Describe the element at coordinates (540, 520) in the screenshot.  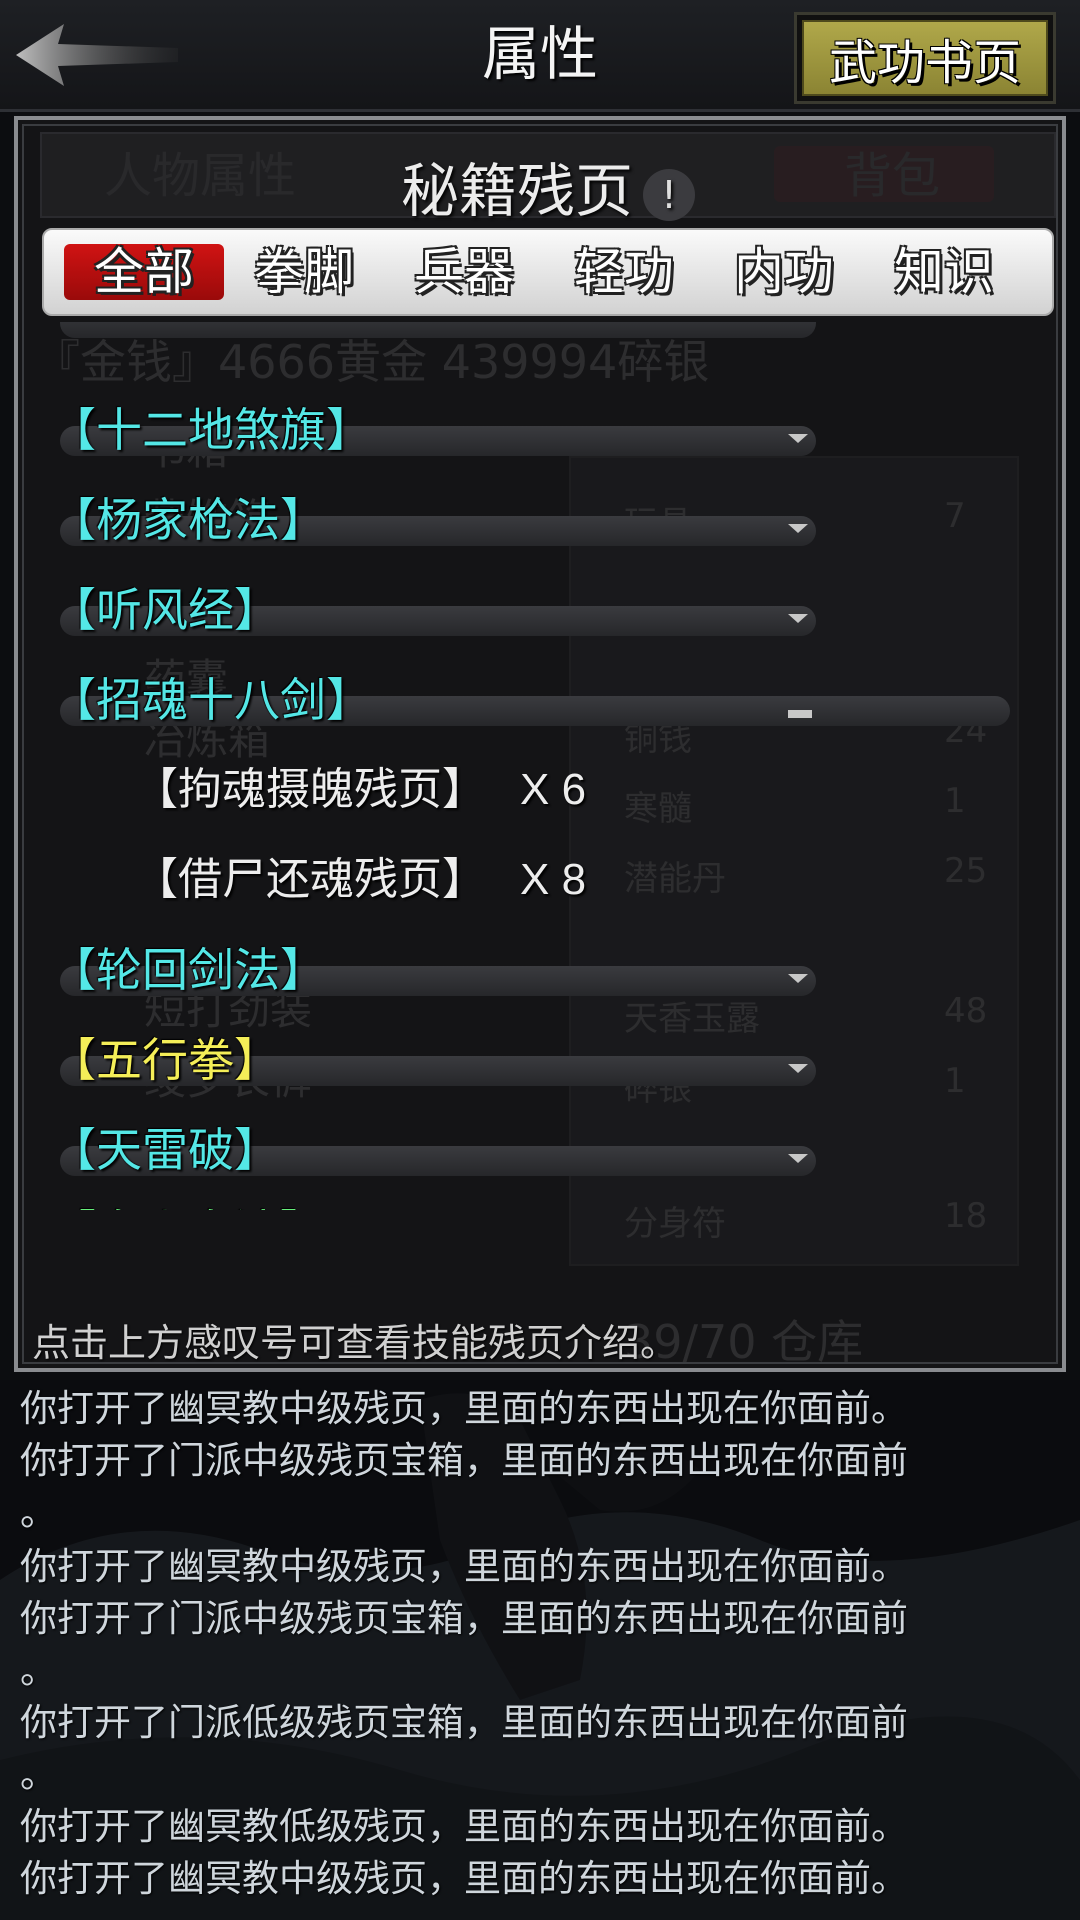
I see `list-item: 【杨家枪法】` at that location.